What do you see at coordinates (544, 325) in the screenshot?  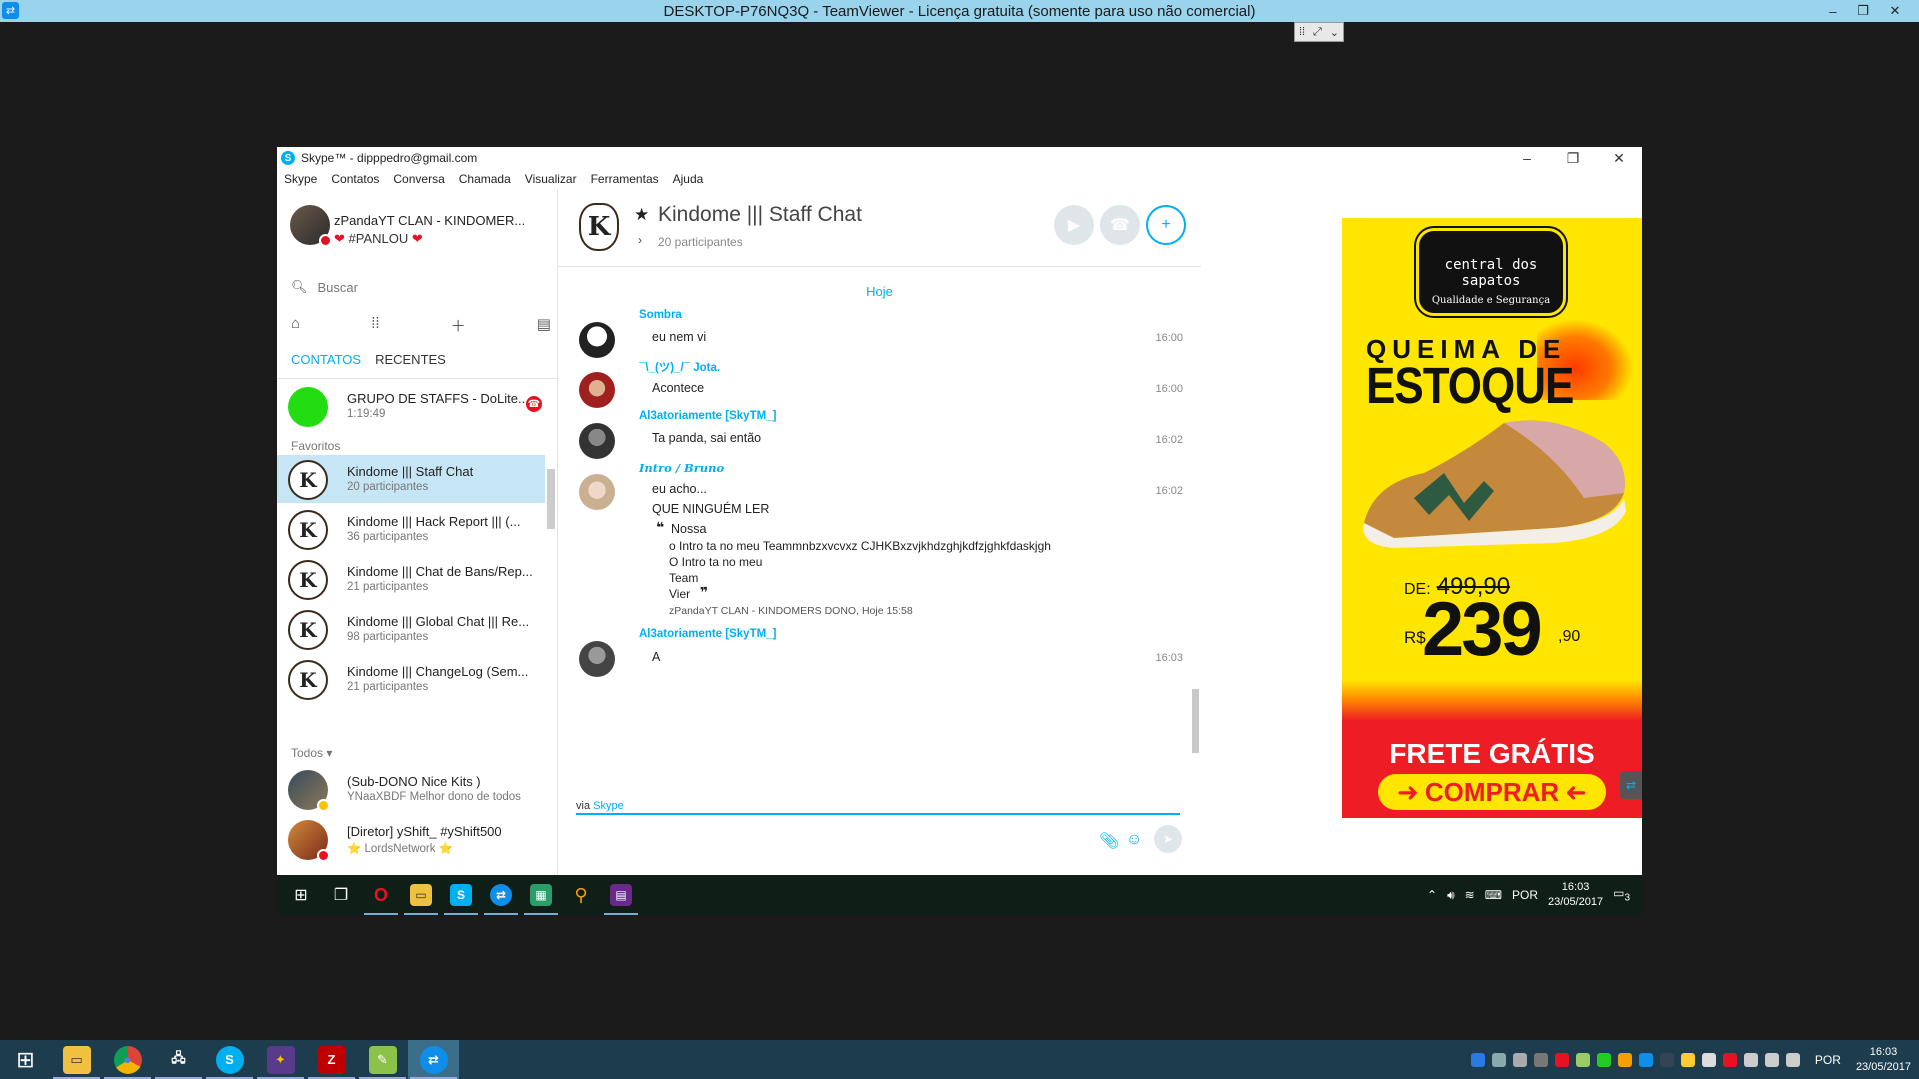 I see `contact-card-icon: ▤` at bounding box center [544, 325].